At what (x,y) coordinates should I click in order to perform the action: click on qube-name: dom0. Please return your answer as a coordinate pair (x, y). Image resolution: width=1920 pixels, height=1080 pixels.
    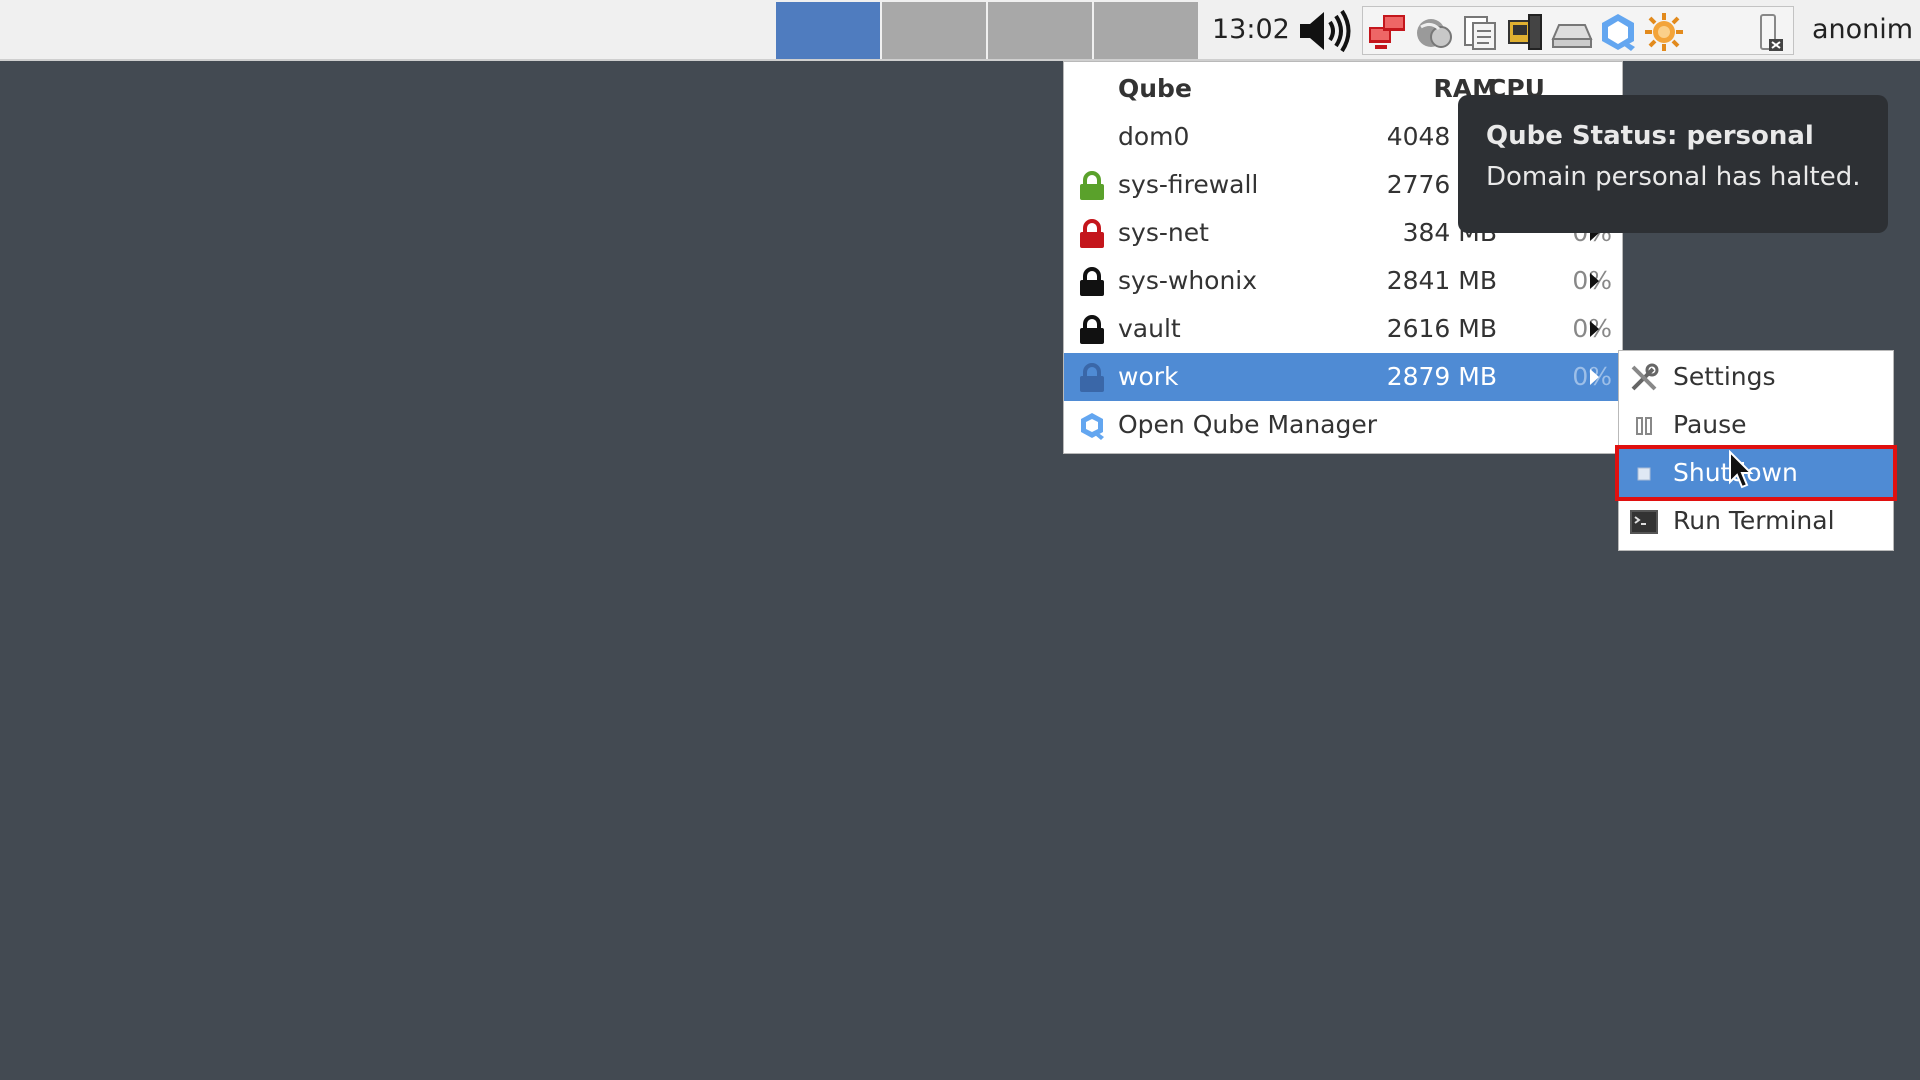
    Looking at the image, I should click on (1154, 136).